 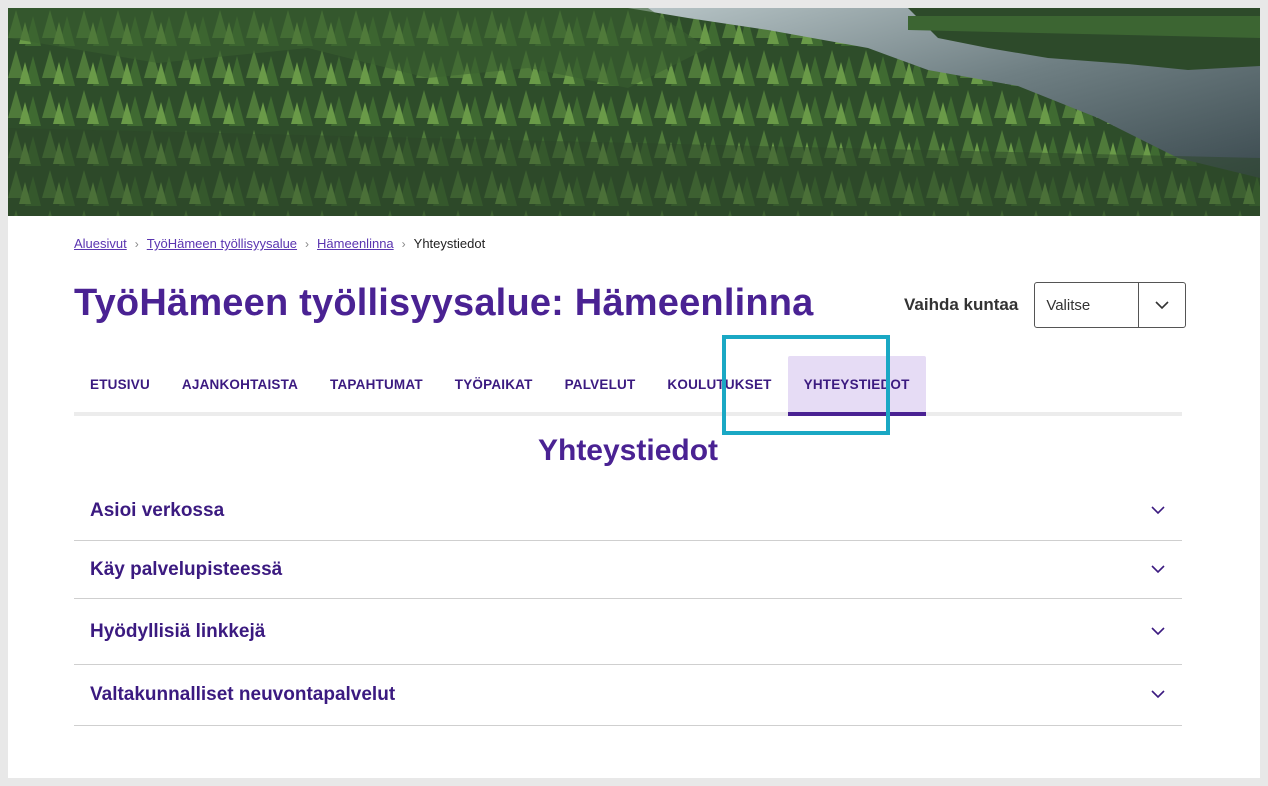 What do you see at coordinates (449, 243) in the screenshot?
I see `breadcrumb-current: Yhteystiedot` at bounding box center [449, 243].